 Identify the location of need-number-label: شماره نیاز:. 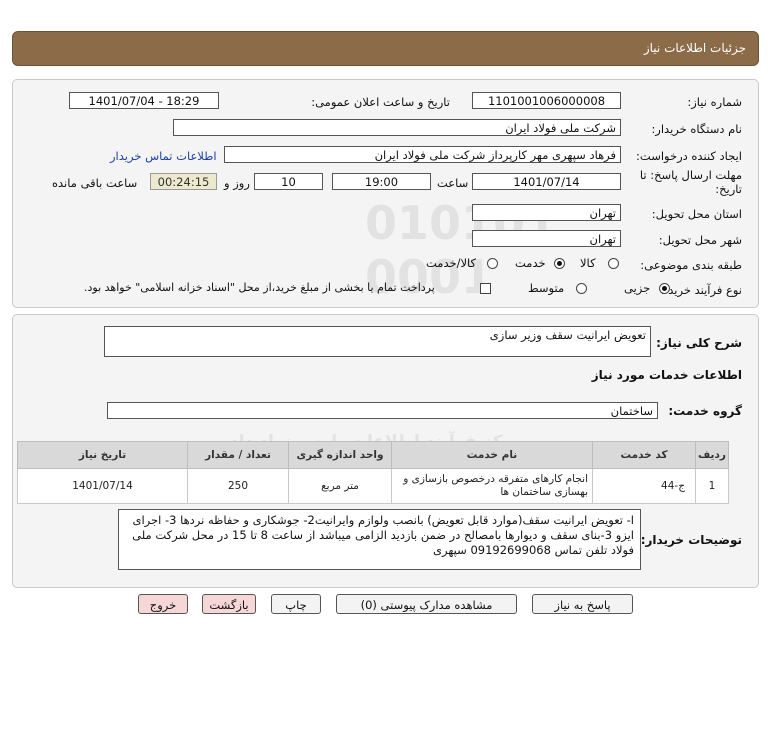
(714, 102).